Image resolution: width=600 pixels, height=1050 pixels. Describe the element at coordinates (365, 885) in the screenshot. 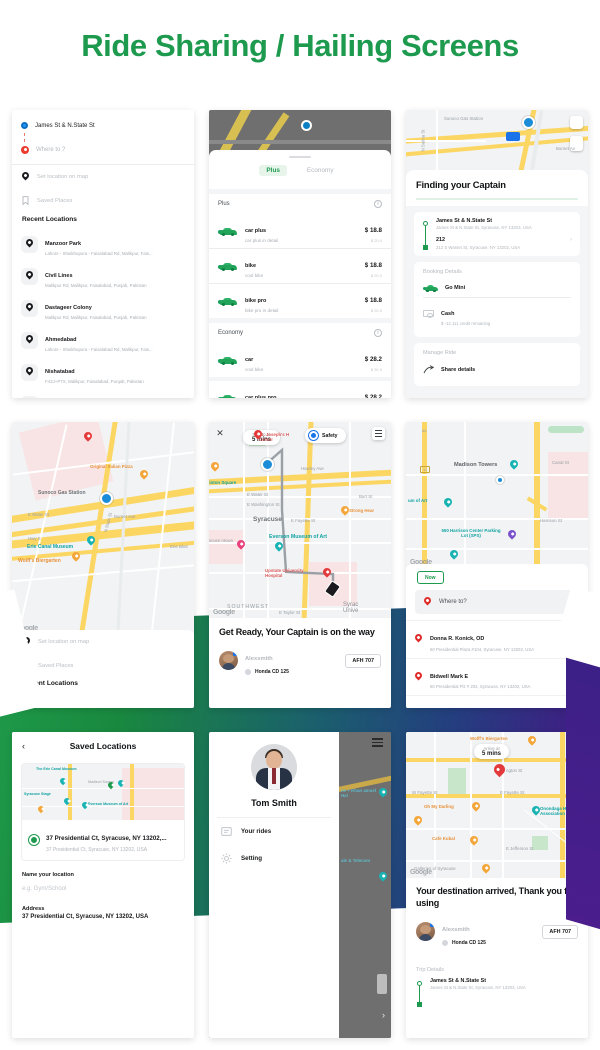

I see `dimmed-map: ne + Khan amuel Hal ale & Telecom ›` at that location.